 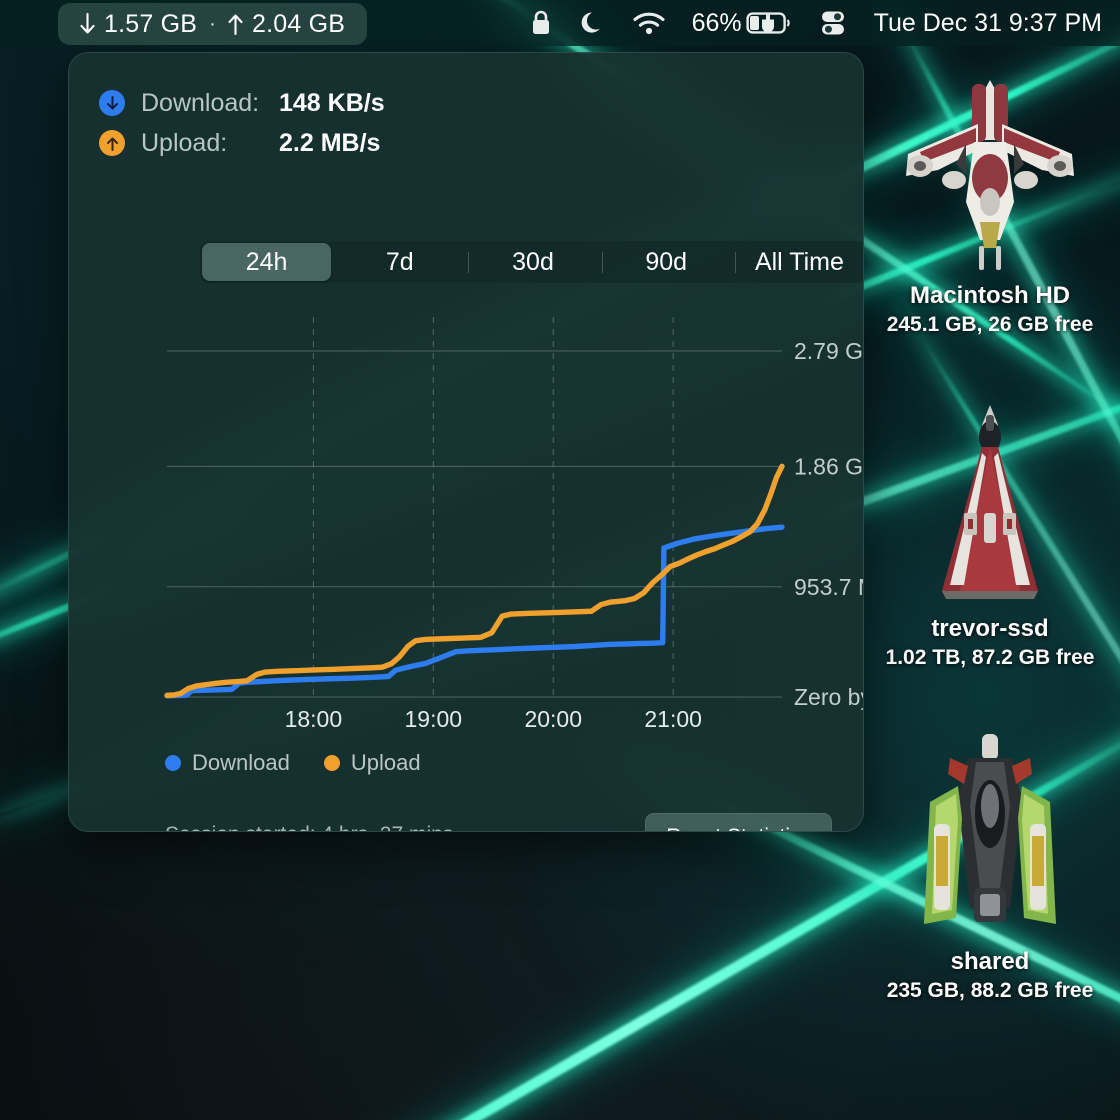 What do you see at coordinates (151, 23) in the screenshot?
I see `download-total: 1.57 GB` at bounding box center [151, 23].